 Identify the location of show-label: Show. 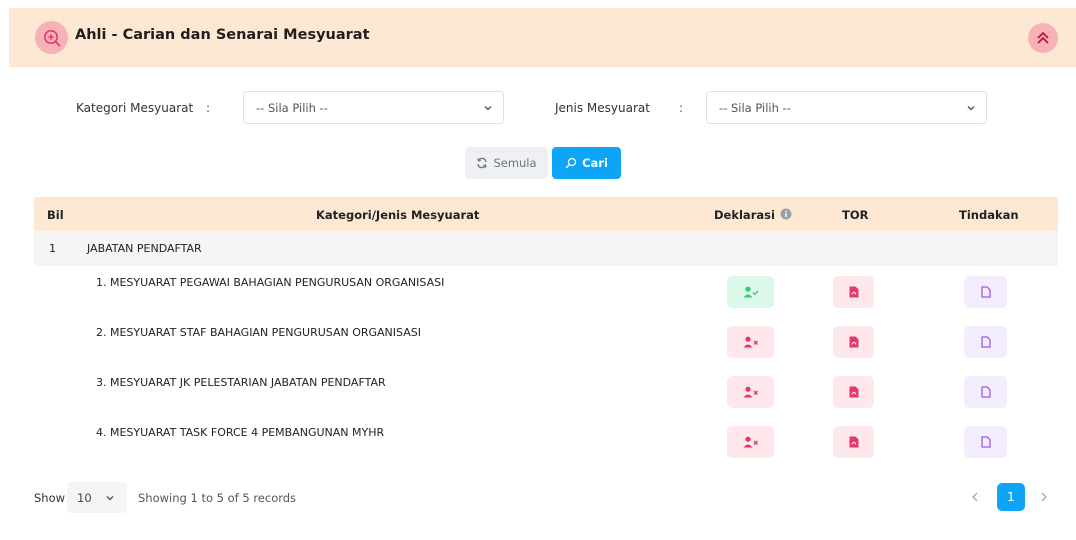
(50, 498).